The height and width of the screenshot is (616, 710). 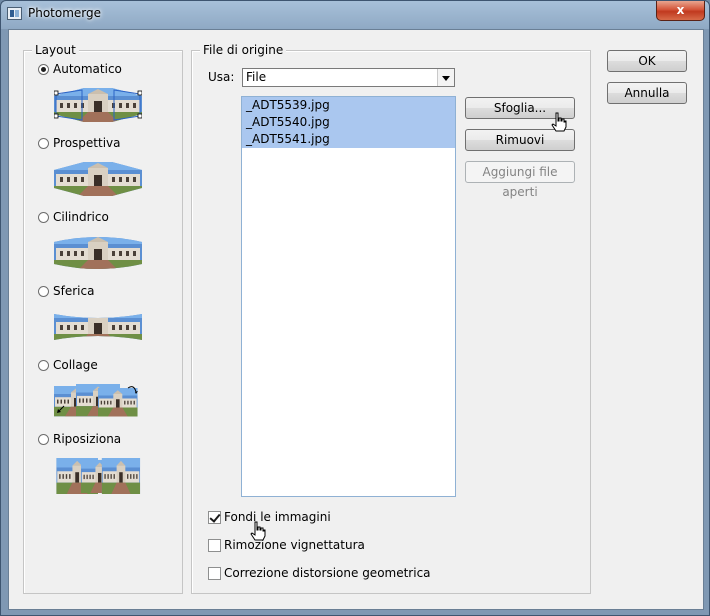 I want to click on vignette-removal-option: Rimozione vignettatura, so click(x=286, y=545).